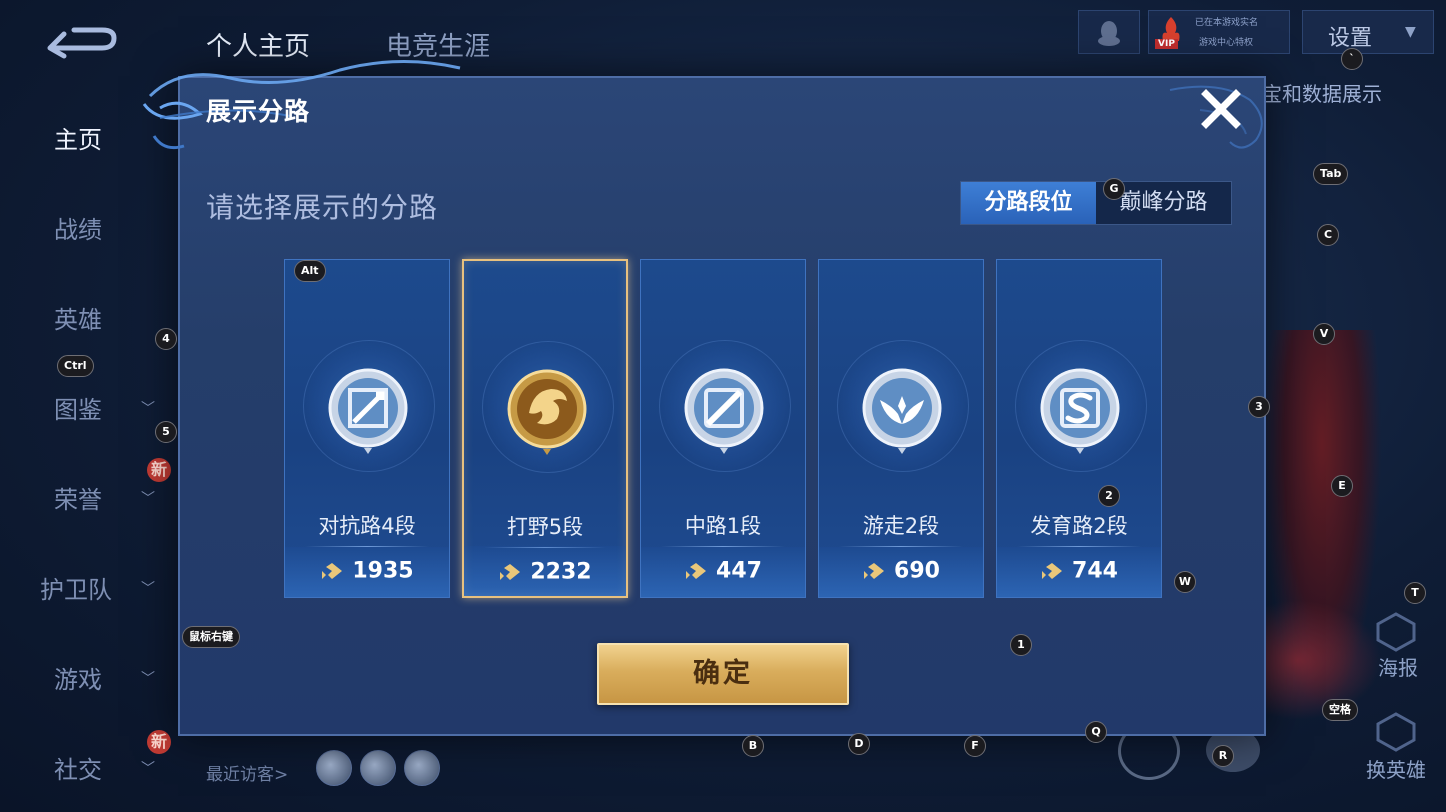  What do you see at coordinates (78, 227) in the screenshot?
I see `sidebar-item-records: 战绩` at bounding box center [78, 227].